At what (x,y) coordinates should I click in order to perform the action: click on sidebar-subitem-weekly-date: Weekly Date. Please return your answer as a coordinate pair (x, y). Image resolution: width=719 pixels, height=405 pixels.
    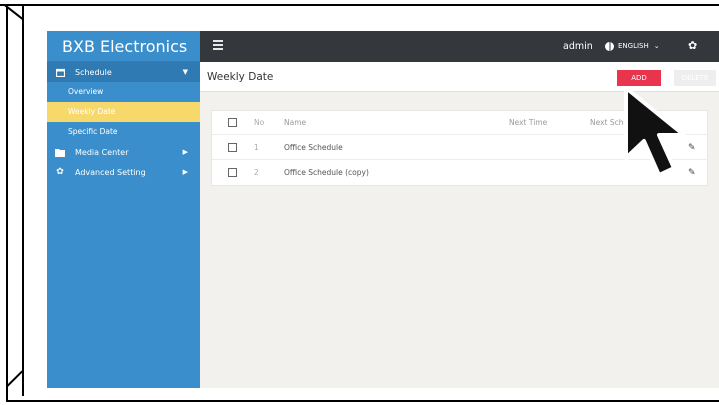
    Looking at the image, I should click on (123, 112).